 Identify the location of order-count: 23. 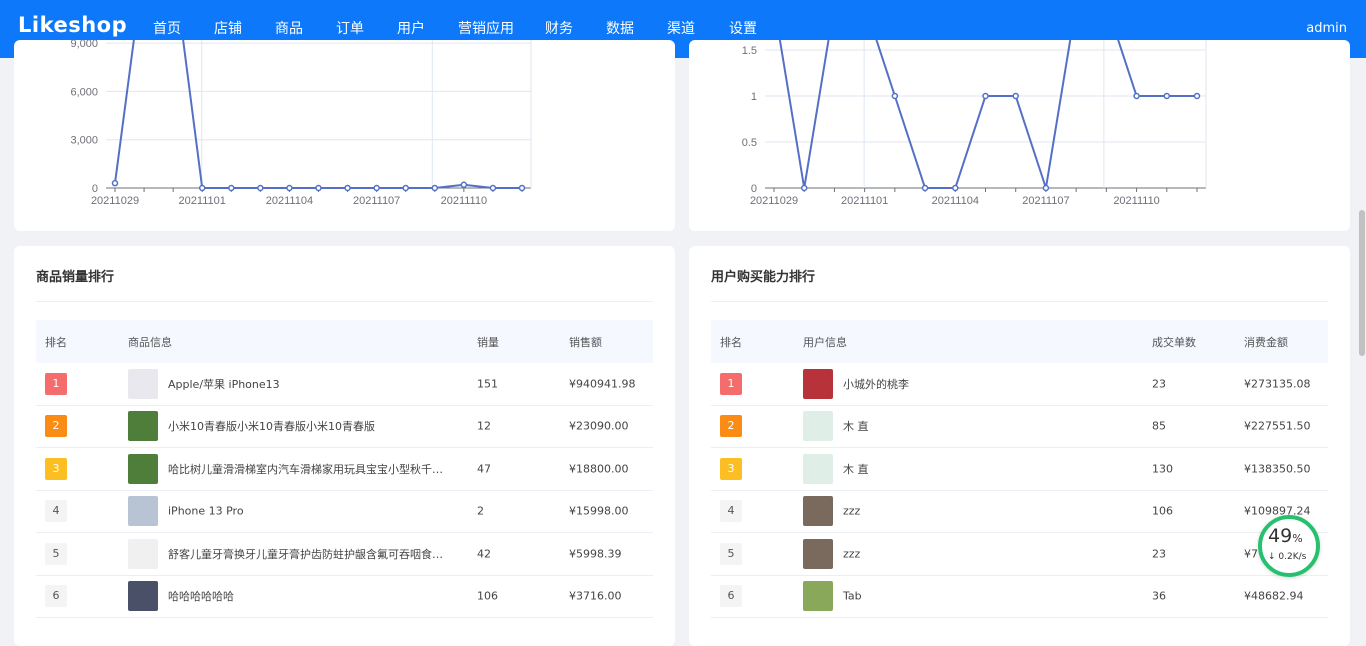
(1159, 554).